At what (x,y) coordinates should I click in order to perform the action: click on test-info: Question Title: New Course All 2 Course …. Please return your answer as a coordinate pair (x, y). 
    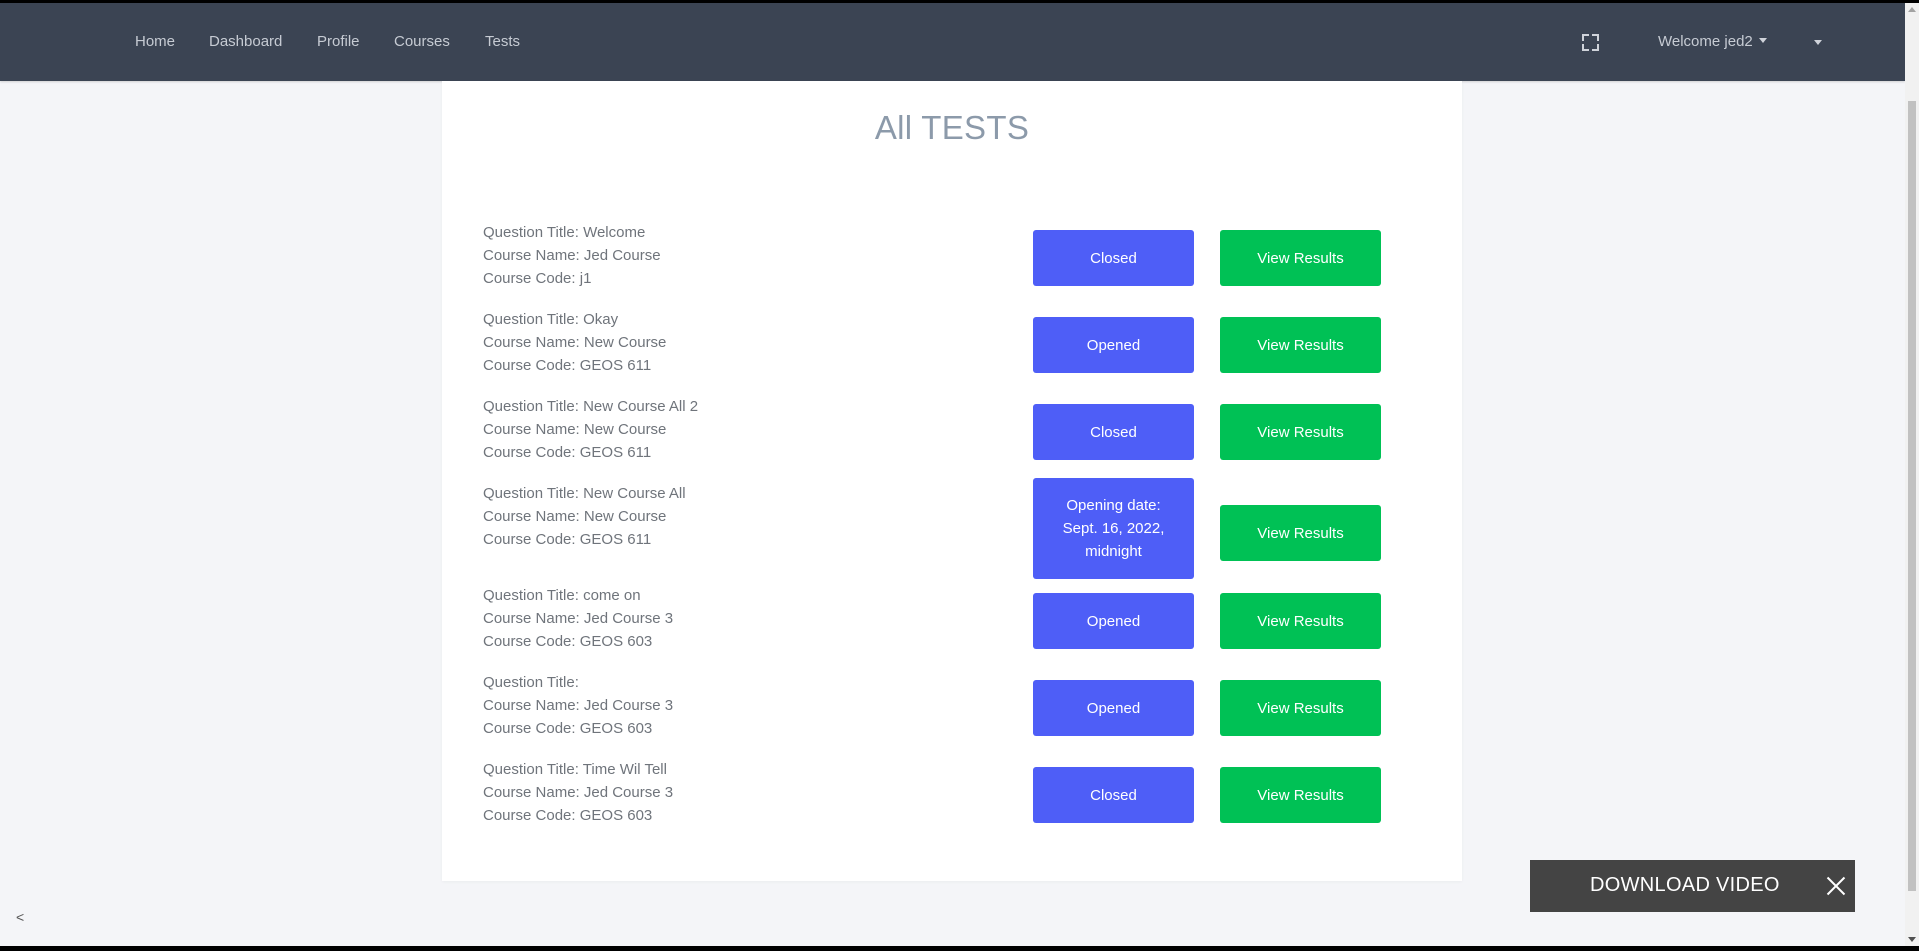
    Looking at the image, I should click on (590, 429).